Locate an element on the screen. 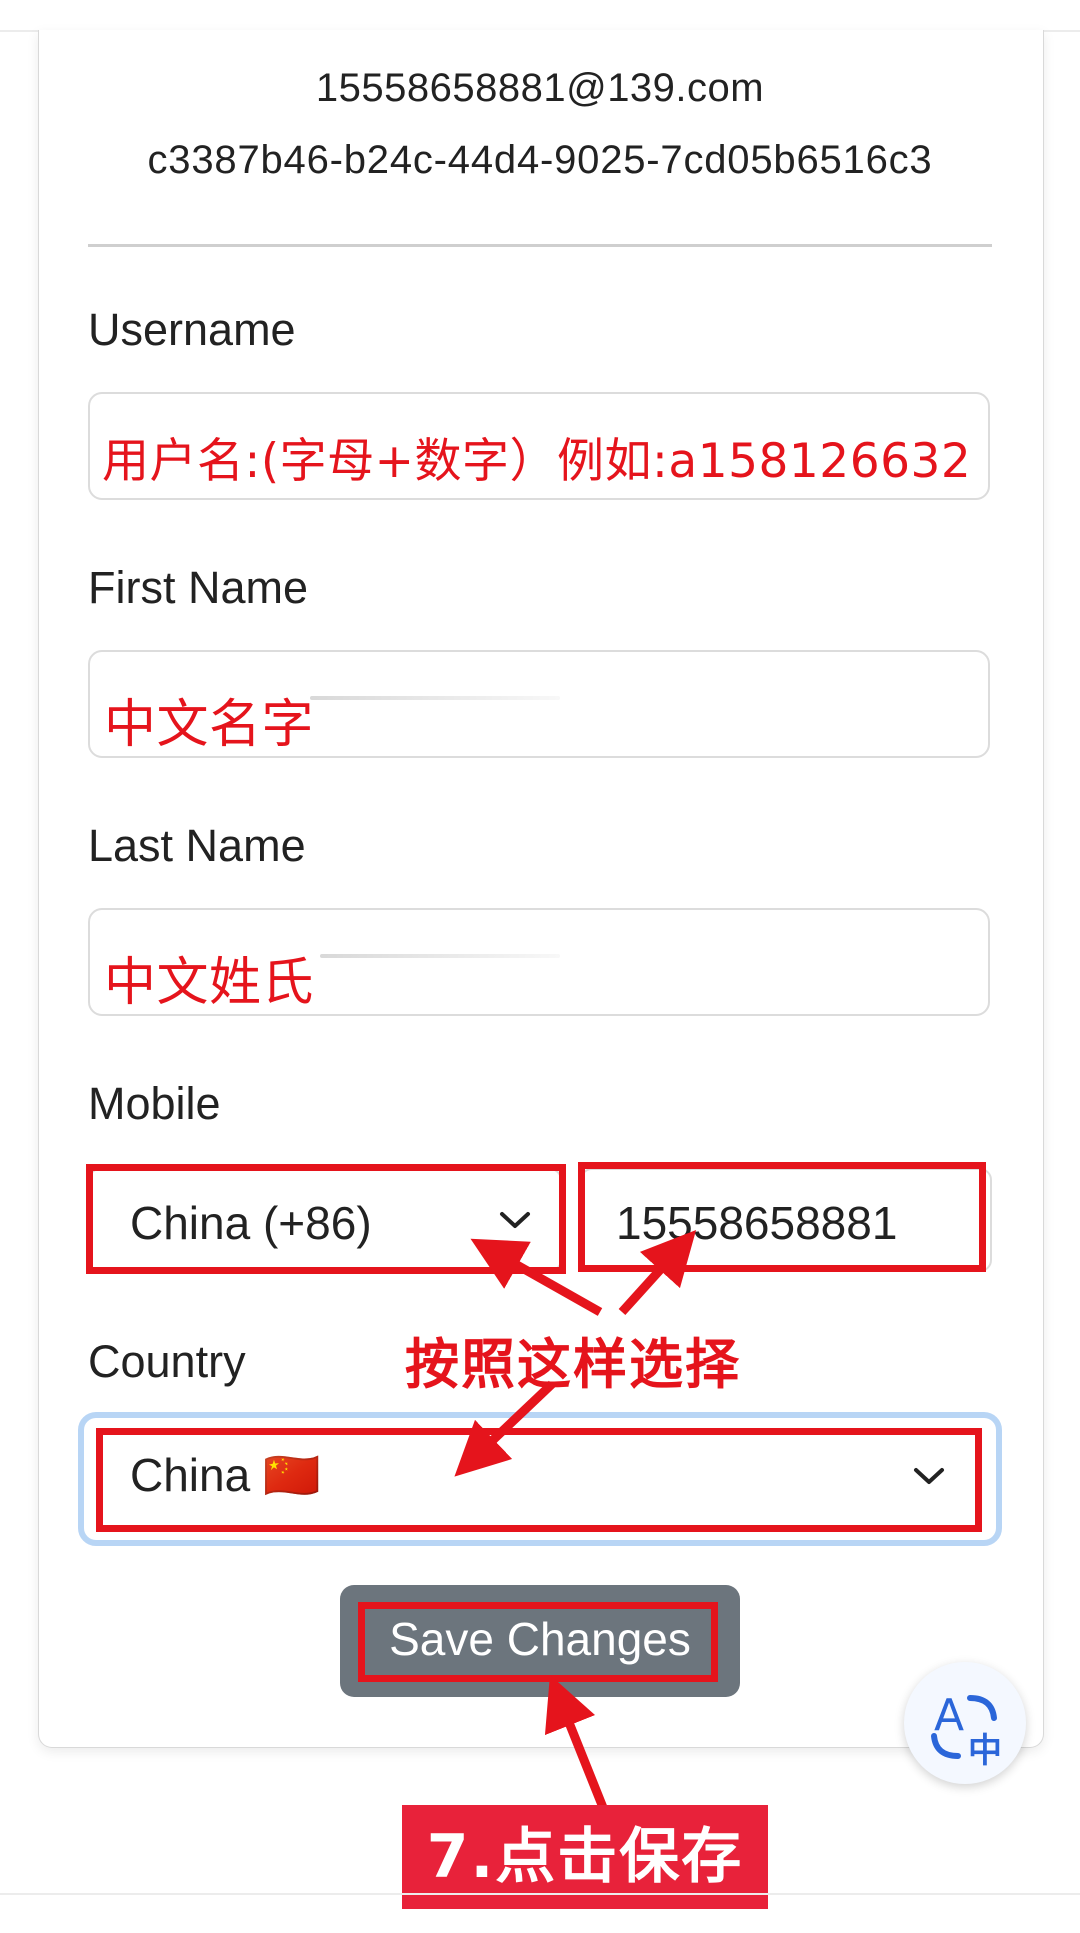 Image resolution: width=1080 pixels, height=1933 pixels. arrow-to-save-button is located at coordinates (576, 1743).